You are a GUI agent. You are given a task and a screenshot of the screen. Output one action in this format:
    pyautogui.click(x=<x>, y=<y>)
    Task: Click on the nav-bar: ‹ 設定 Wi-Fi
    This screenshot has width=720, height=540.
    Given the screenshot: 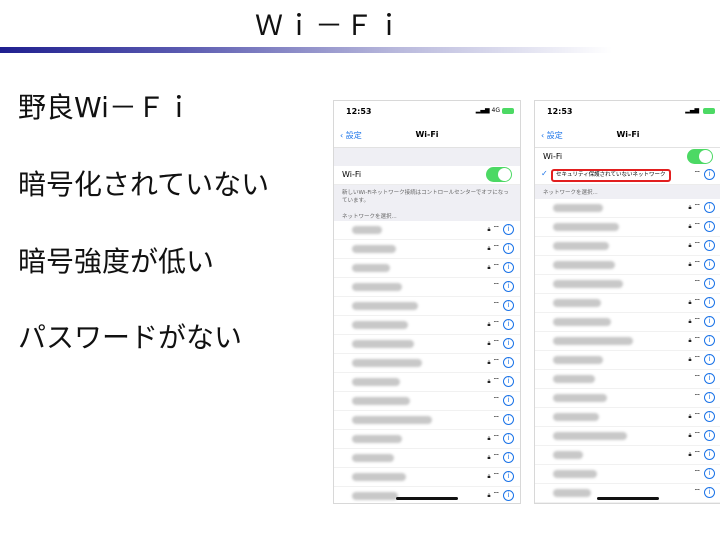 What is the action you would take?
    pyautogui.click(x=427, y=135)
    